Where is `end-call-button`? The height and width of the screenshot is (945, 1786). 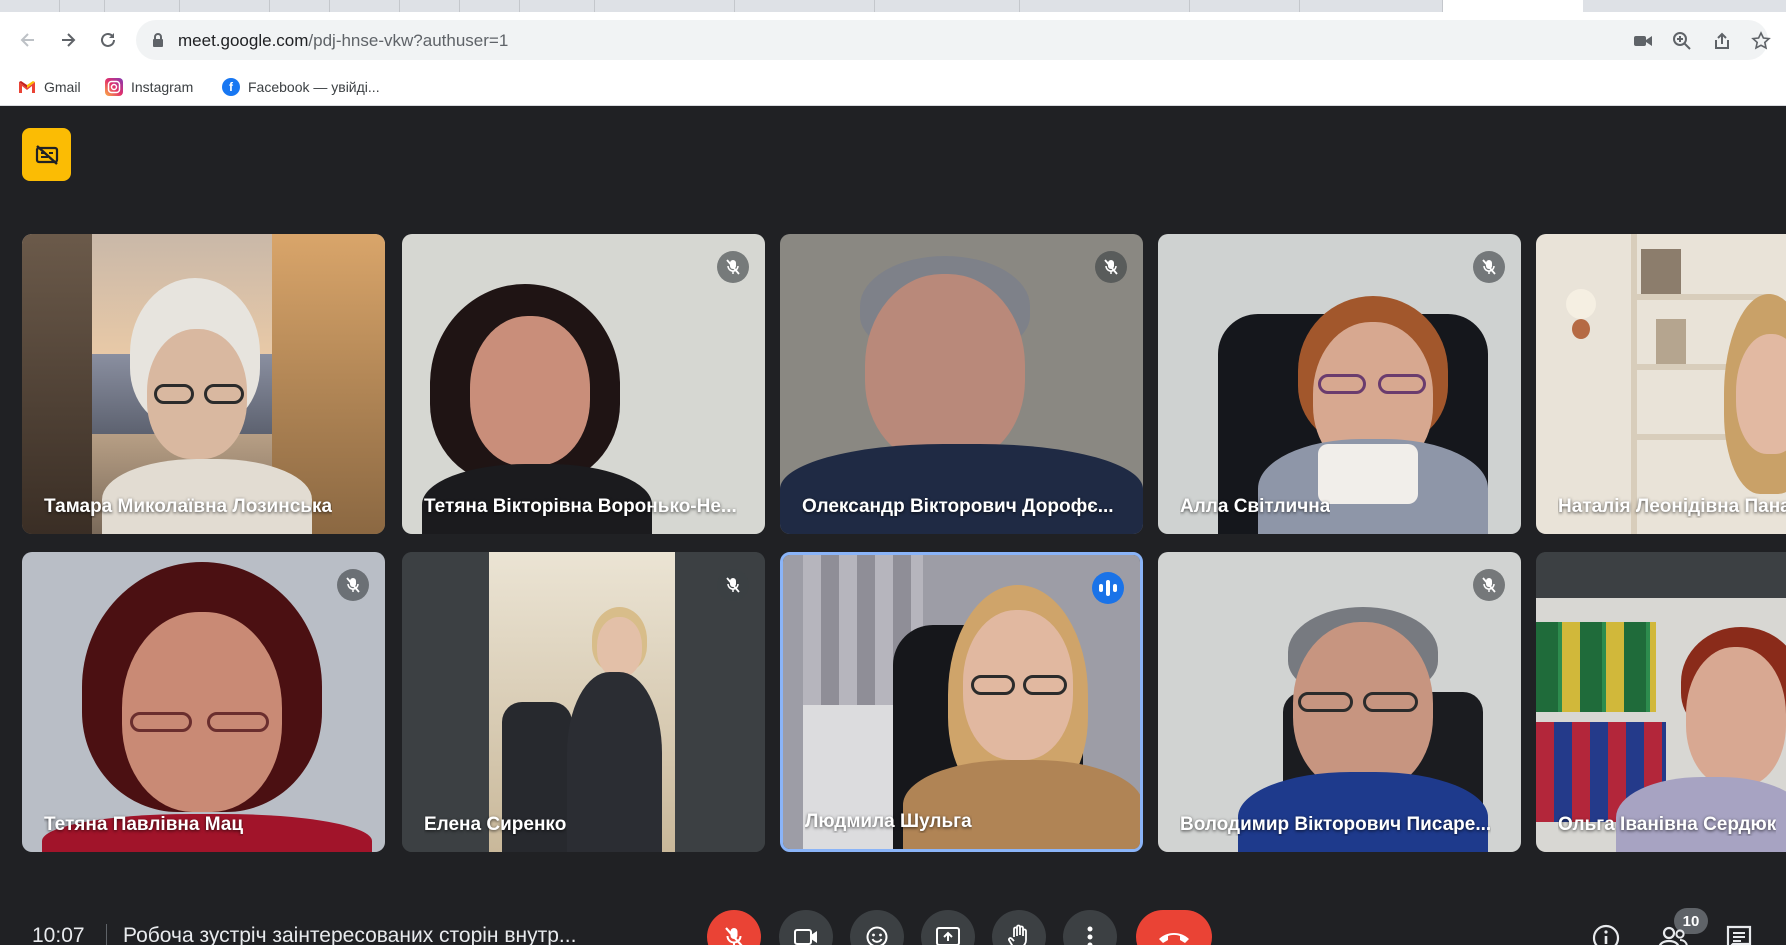
end-call-button is located at coordinates (1174, 927).